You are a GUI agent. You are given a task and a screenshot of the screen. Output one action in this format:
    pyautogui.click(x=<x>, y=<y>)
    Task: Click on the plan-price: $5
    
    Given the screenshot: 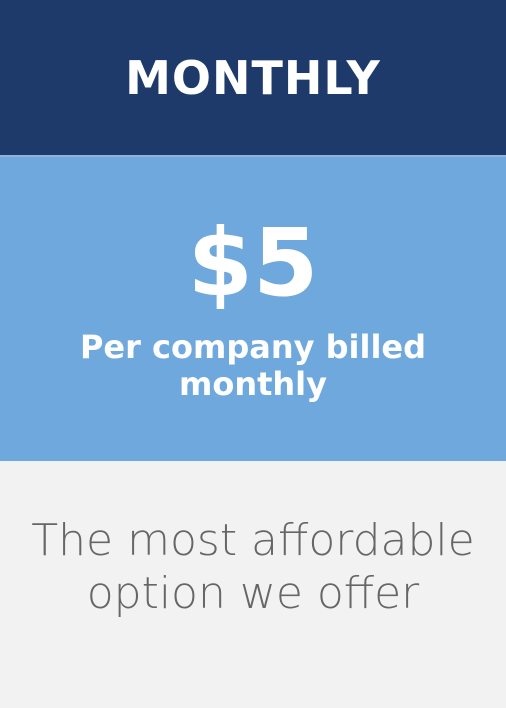 What is the action you would take?
    pyautogui.click(x=253, y=263)
    